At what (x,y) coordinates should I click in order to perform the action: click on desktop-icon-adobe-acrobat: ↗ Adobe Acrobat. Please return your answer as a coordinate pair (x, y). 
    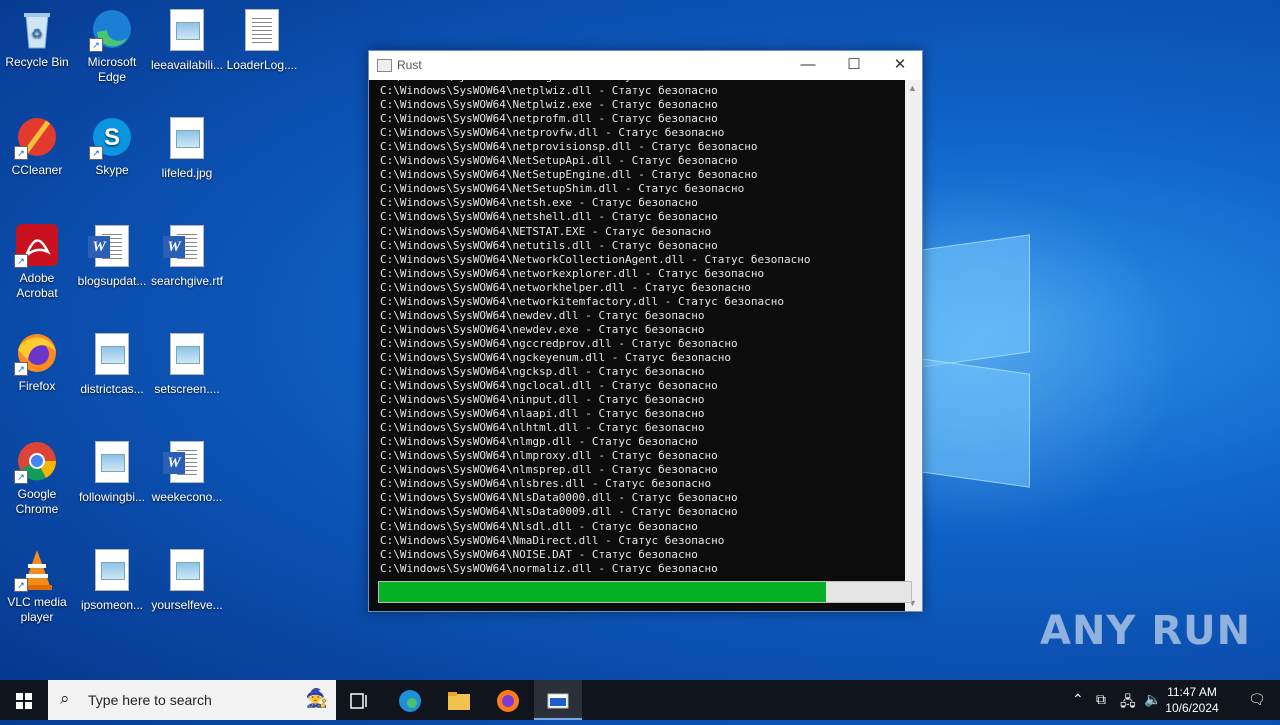
    Looking at the image, I should click on (37, 261).